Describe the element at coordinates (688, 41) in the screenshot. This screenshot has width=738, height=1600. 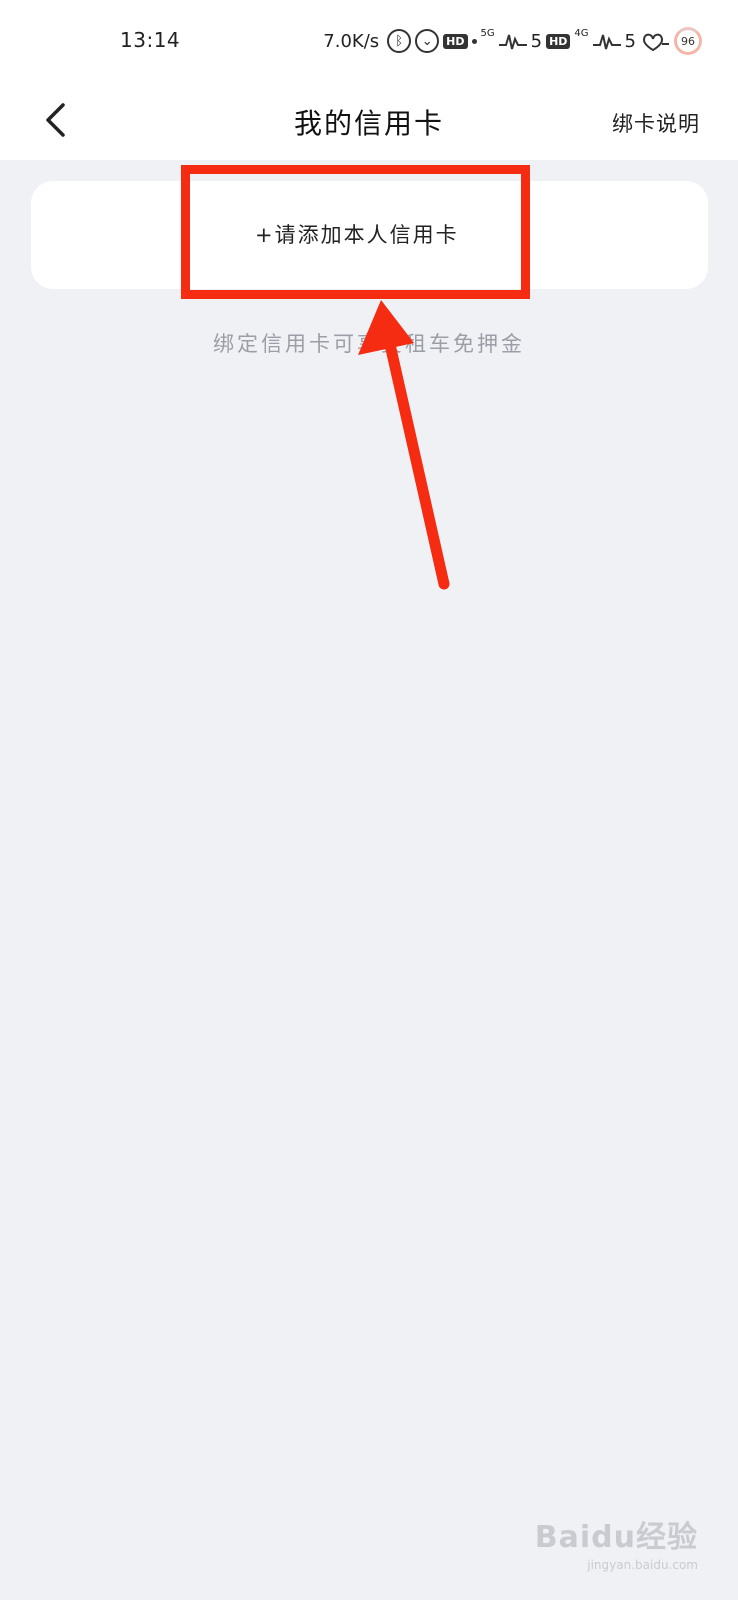
I see `battery-indicator: 96` at that location.